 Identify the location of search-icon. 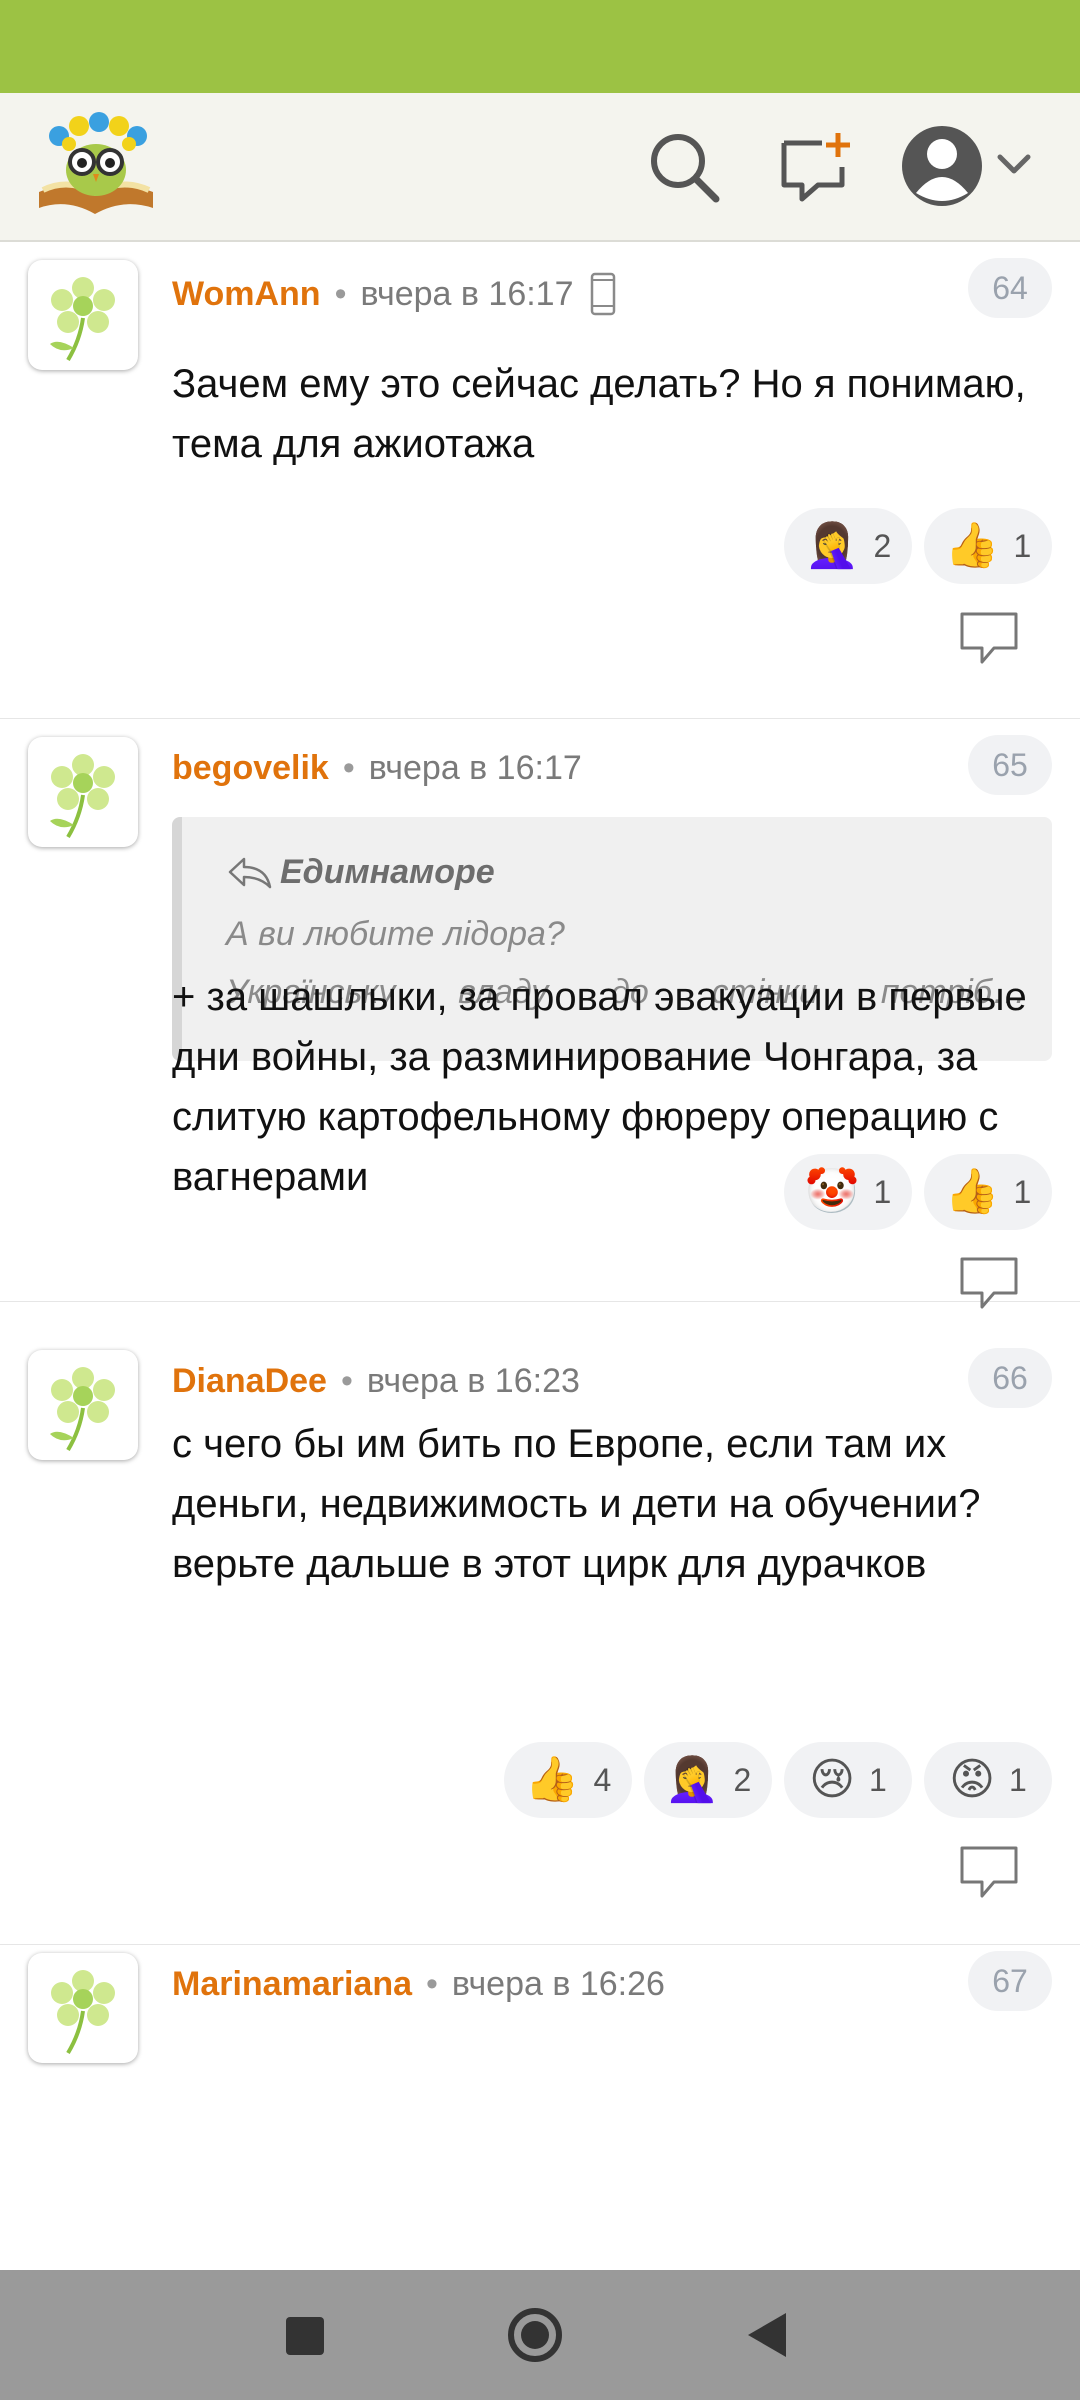
(684, 167).